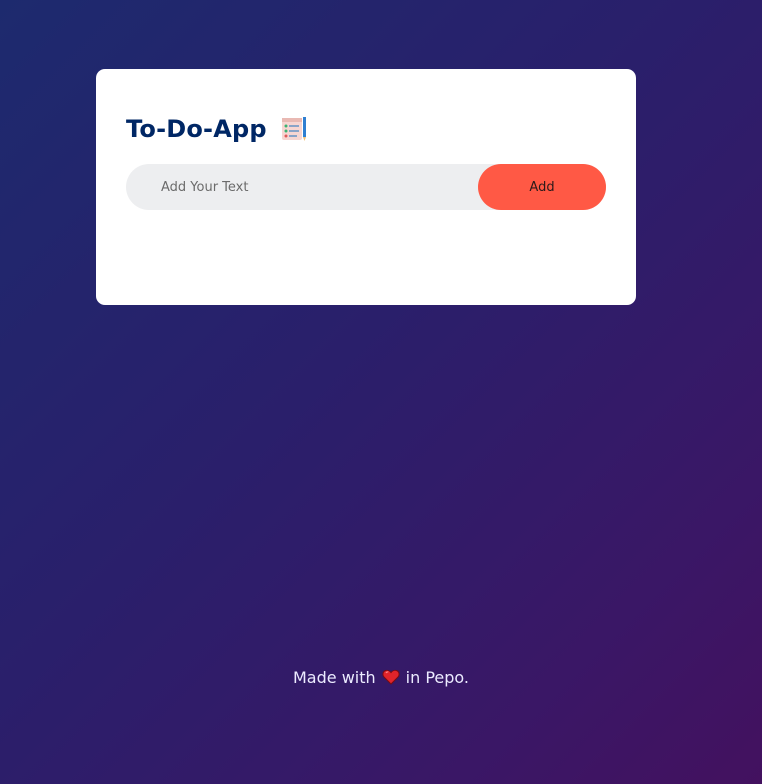 Image resolution: width=762 pixels, height=784 pixels. I want to click on title-row: To-Do-App, so click(366, 129).